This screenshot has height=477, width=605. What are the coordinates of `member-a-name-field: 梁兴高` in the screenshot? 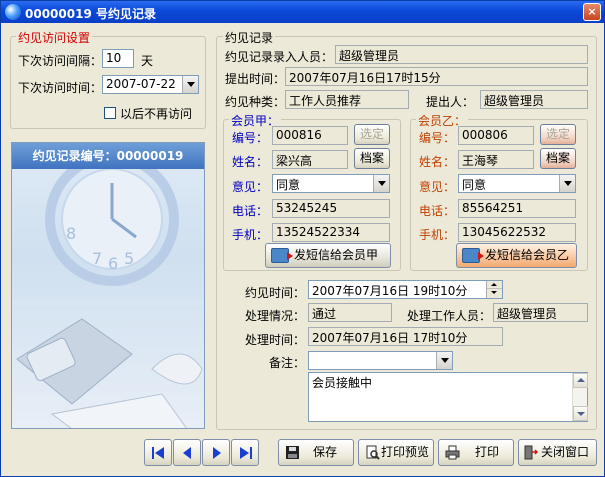 It's located at (310, 159).